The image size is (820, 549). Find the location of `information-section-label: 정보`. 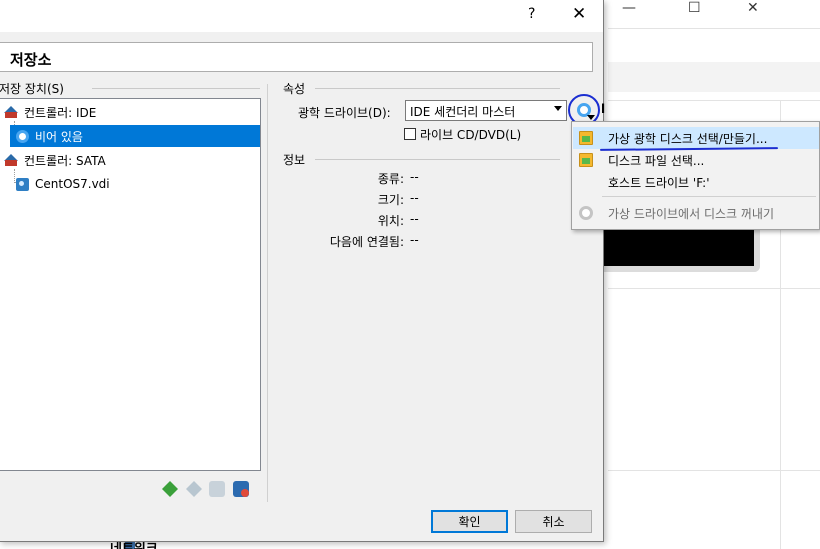

information-section-label: 정보 is located at coordinates (294, 160).